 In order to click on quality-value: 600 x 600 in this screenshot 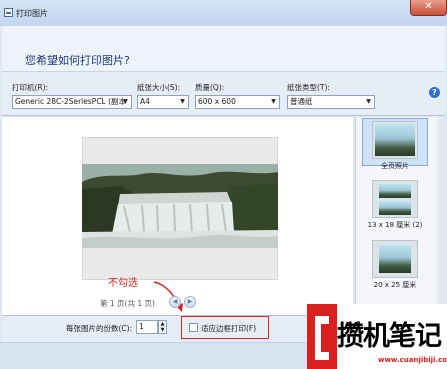, I will do `click(217, 101)`.